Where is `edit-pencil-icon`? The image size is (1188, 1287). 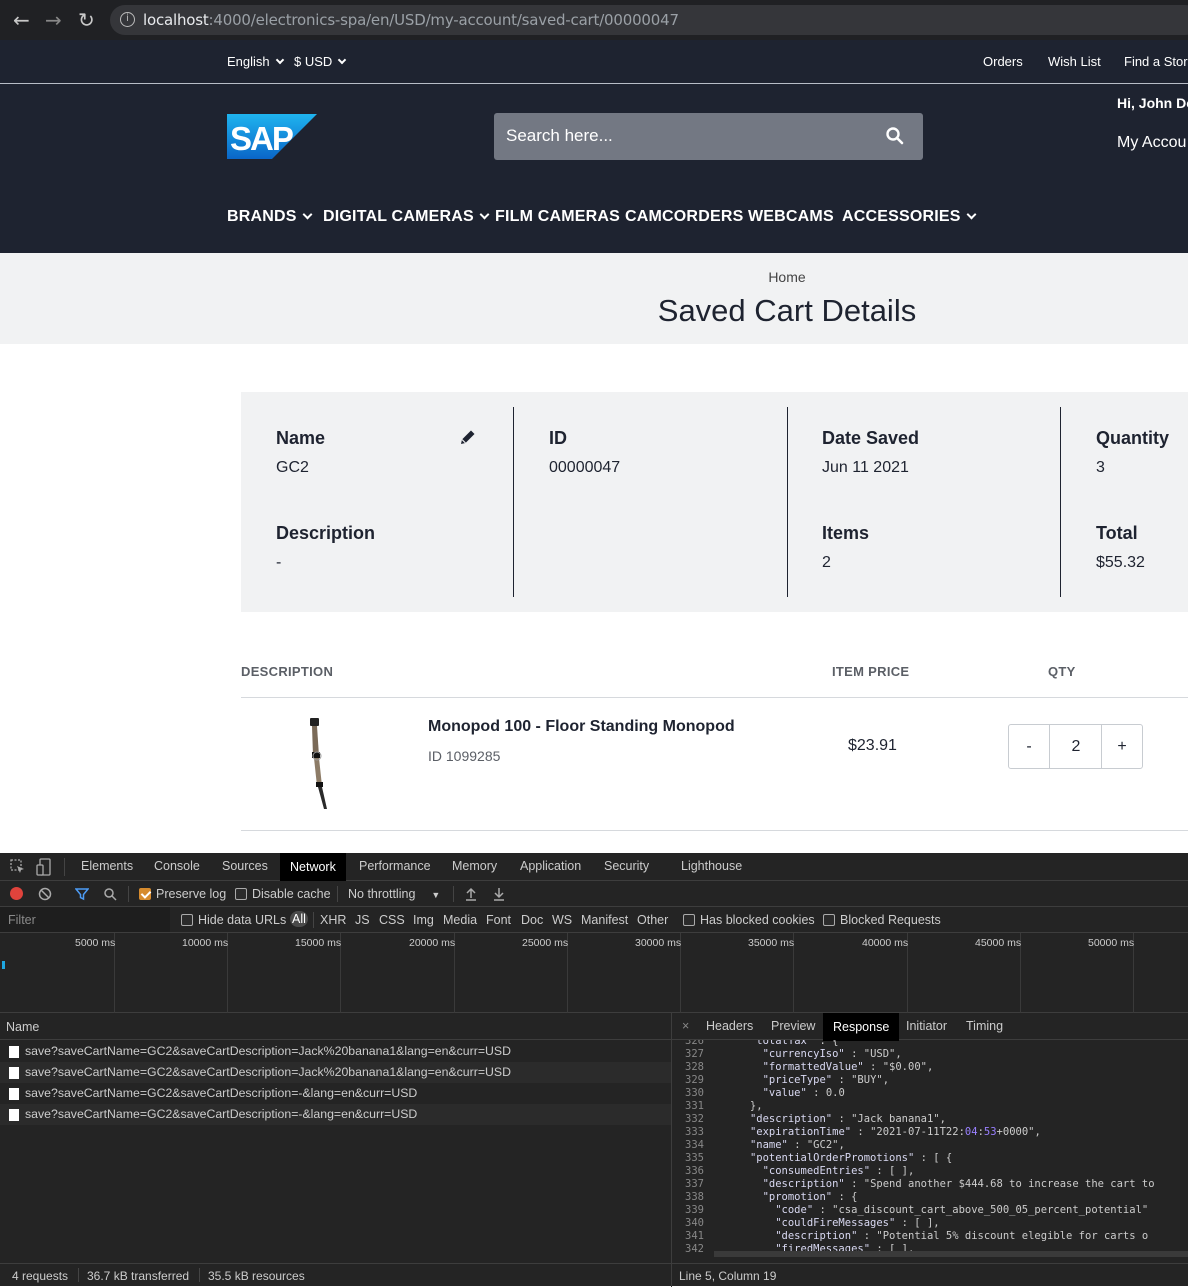
edit-pencil-icon is located at coordinates (468, 437).